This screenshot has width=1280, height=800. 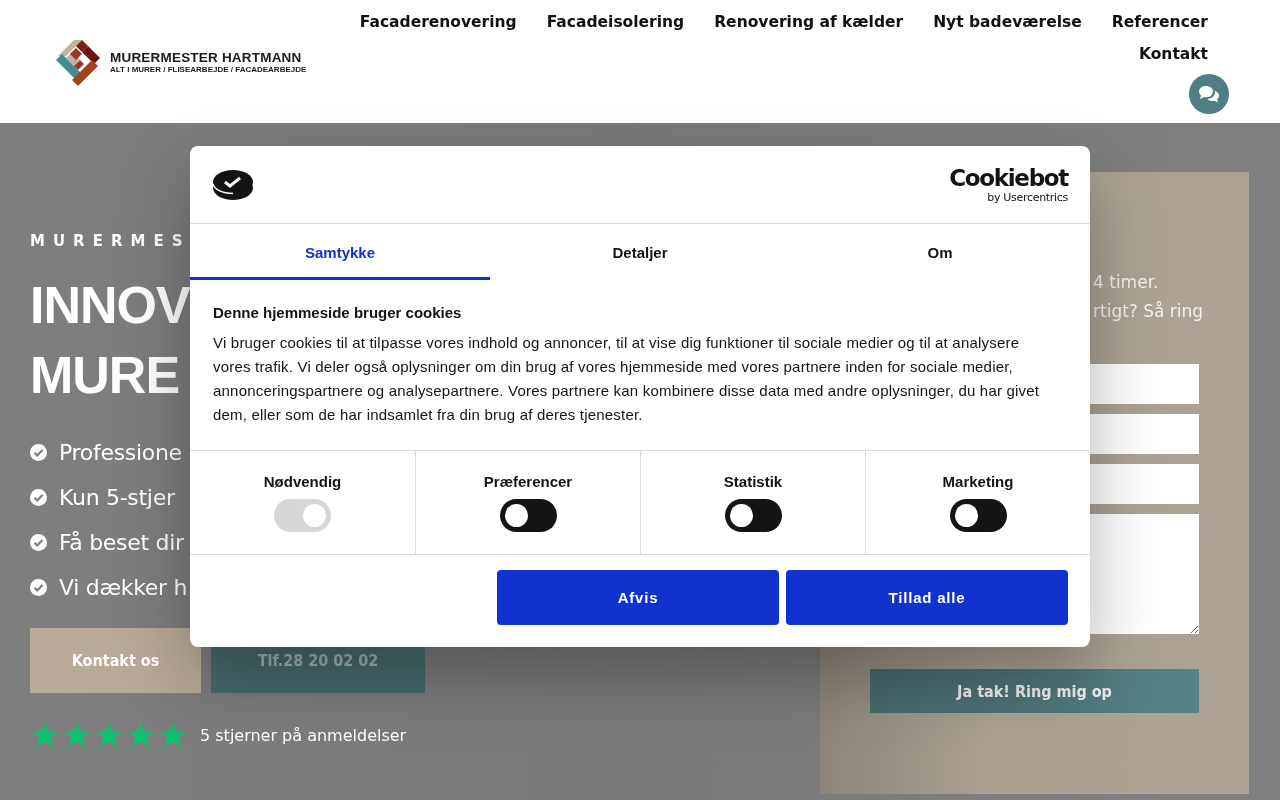 What do you see at coordinates (233, 184) in the screenshot?
I see `cookie-check-icon` at bounding box center [233, 184].